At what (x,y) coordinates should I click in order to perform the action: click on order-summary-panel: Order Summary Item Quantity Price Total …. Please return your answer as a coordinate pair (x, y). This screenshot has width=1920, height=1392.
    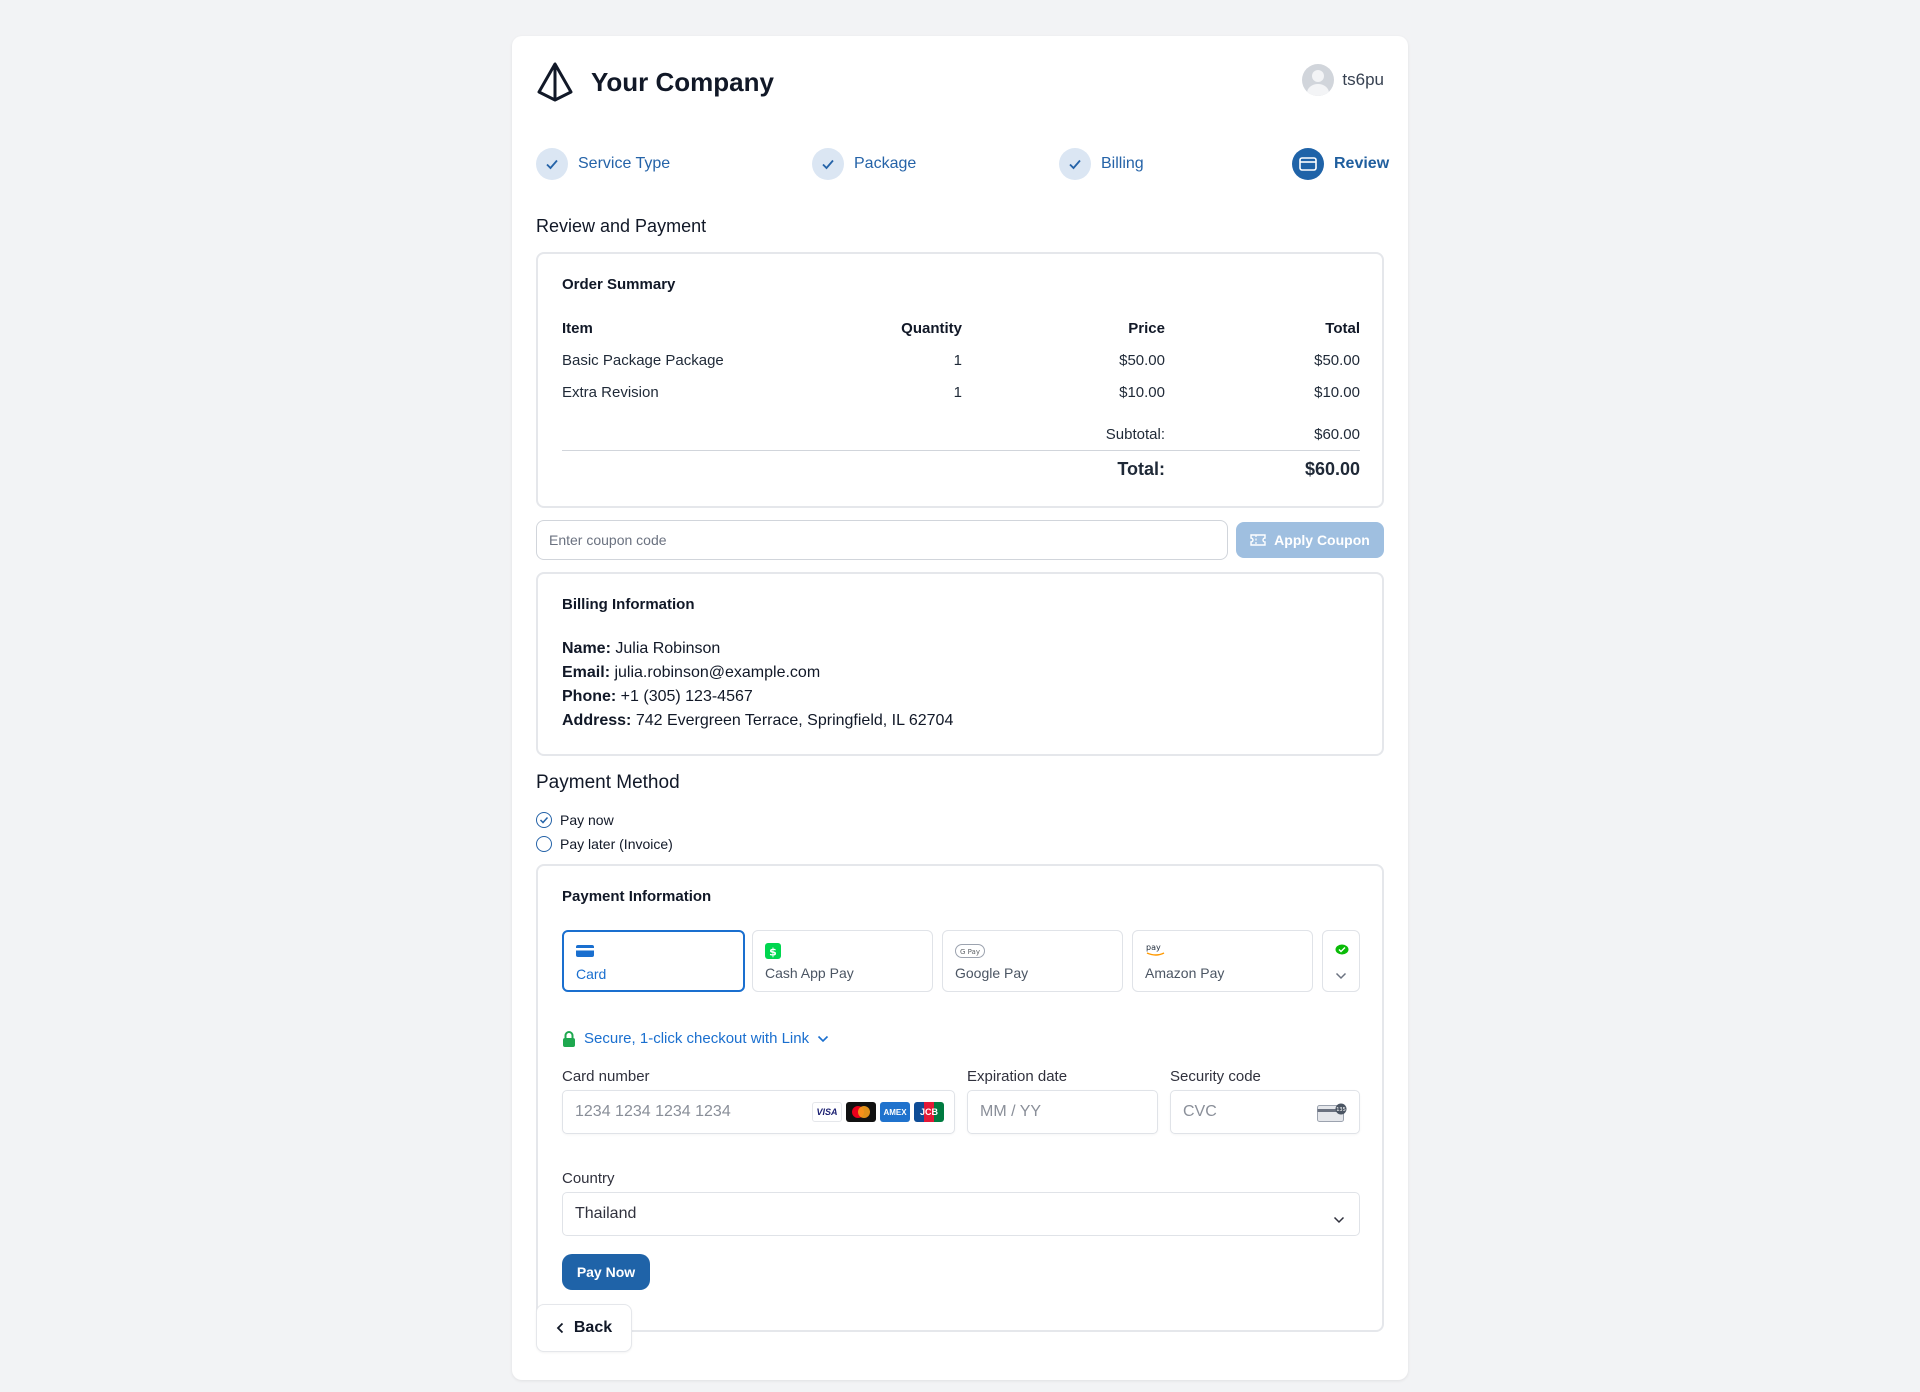
    Looking at the image, I should click on (960, 380).